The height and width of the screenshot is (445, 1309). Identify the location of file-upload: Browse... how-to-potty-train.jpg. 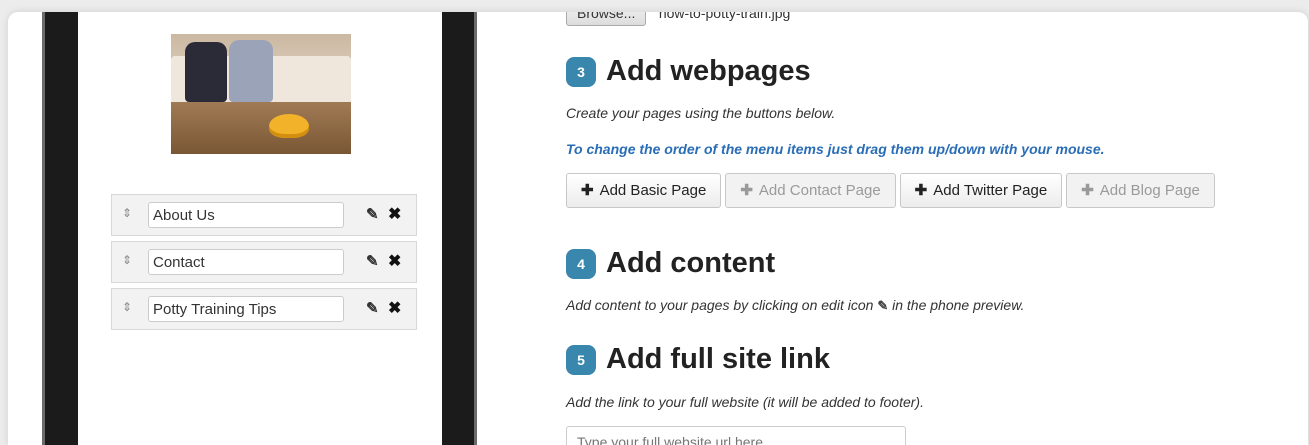
(678, 19).